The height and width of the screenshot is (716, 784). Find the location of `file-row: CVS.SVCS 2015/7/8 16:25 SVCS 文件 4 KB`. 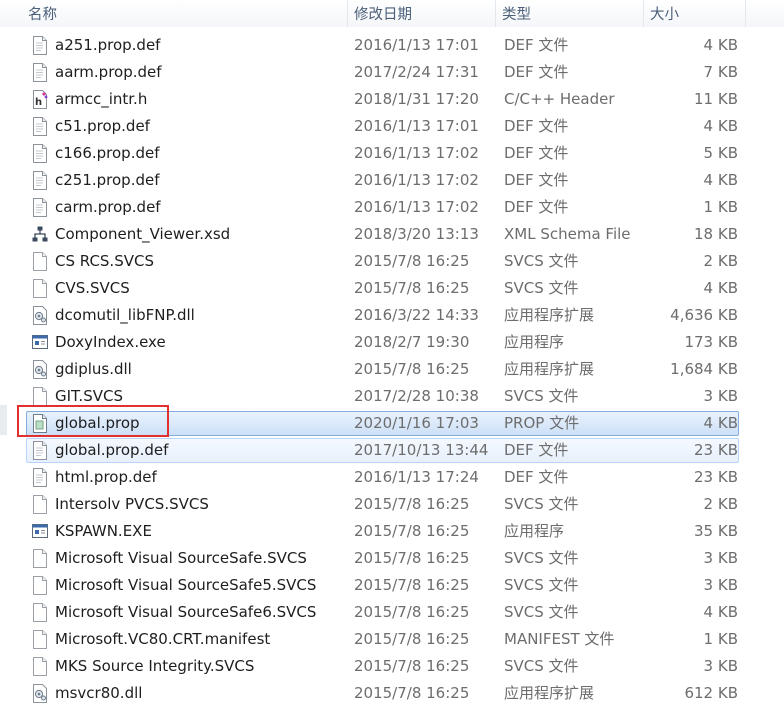

file-row: CVS.SVCS 2015/7/8 16:25 SVCS 文件 4 KB is located at coordinates (392, 288).